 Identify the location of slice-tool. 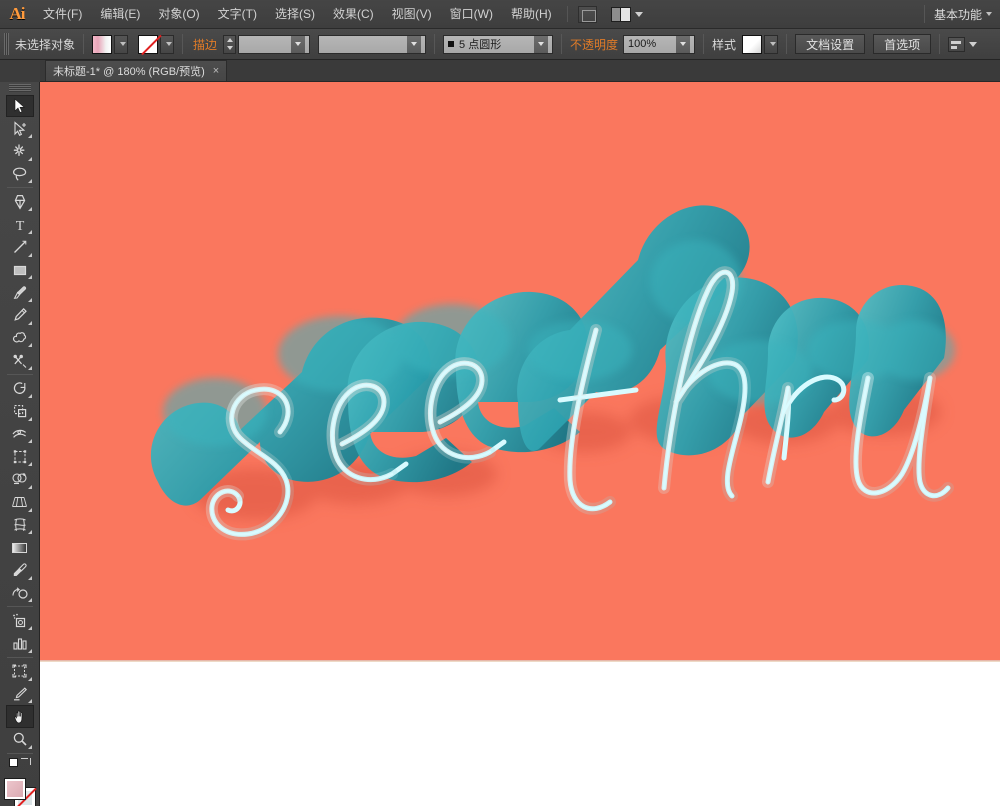
(20, 694).